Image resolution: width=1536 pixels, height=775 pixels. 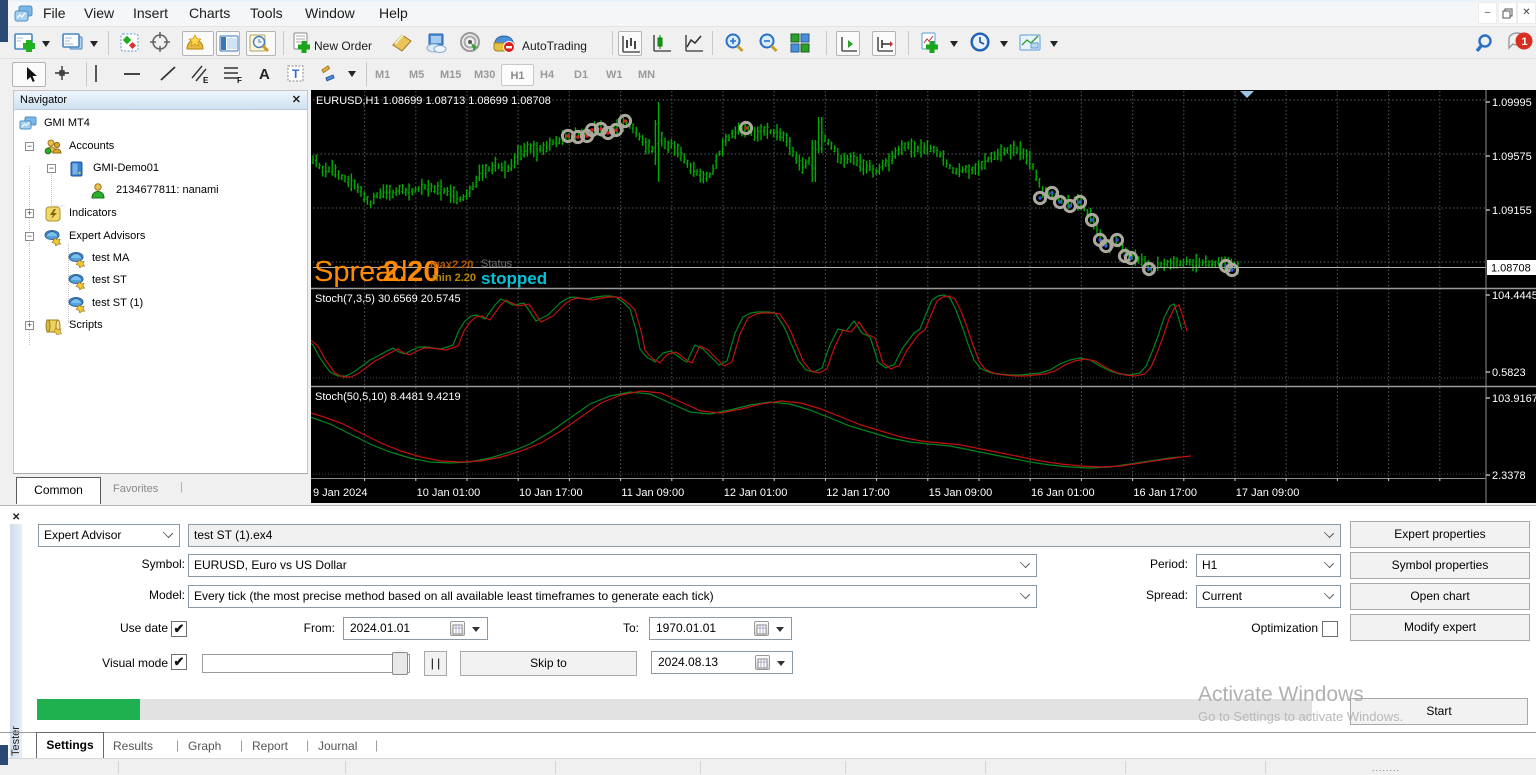 I want to click on svg-text: E, so click(x=206, y=80).